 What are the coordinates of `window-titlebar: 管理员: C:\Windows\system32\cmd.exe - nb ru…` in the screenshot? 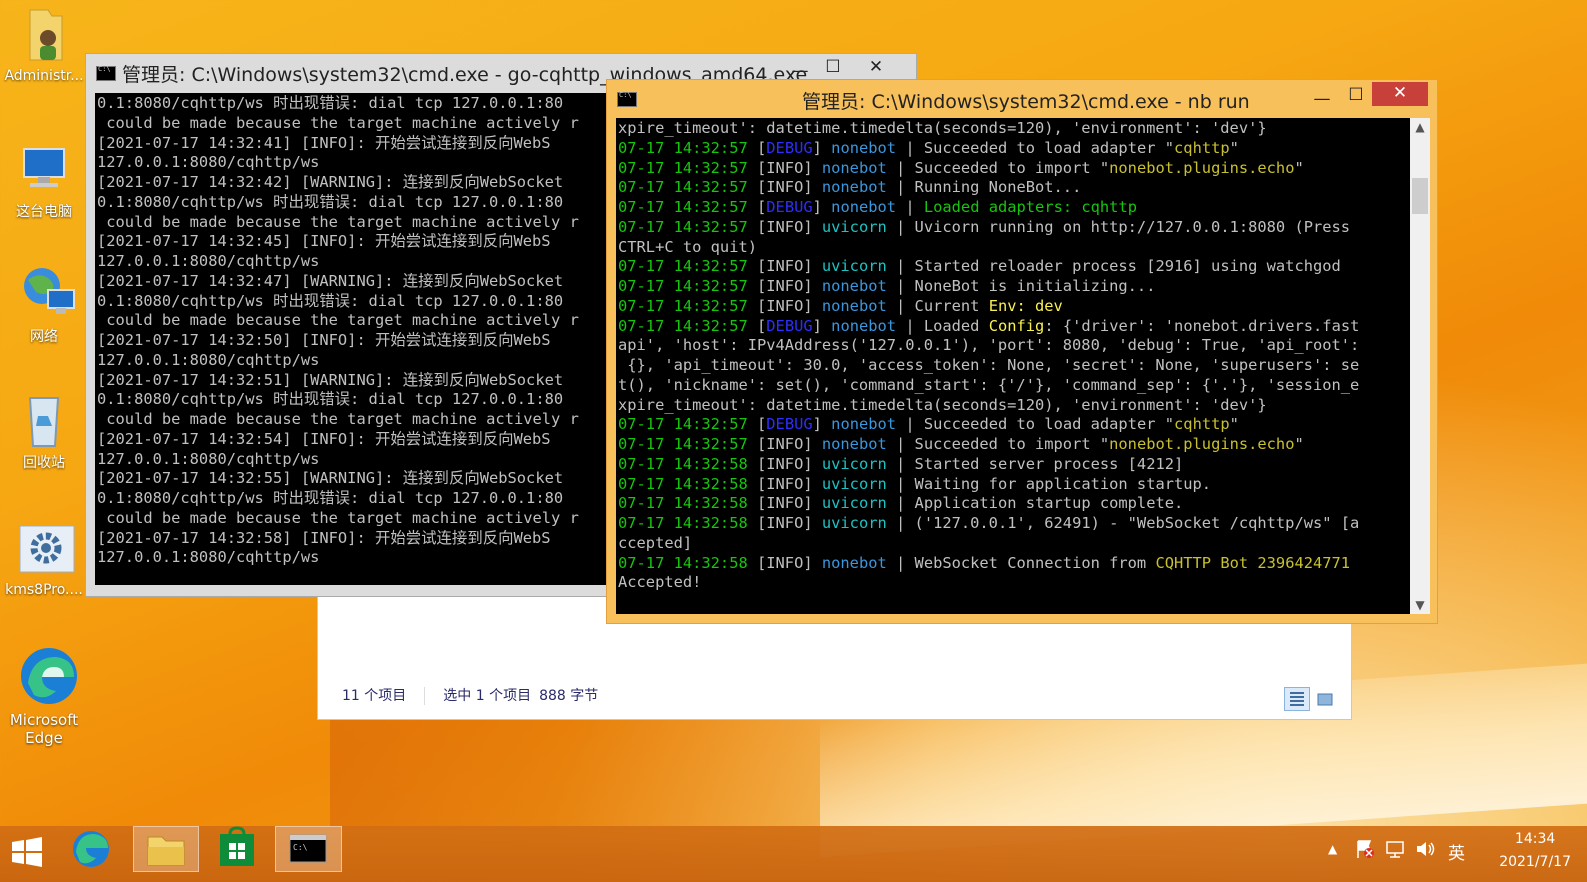 It's located at (1022, 98).